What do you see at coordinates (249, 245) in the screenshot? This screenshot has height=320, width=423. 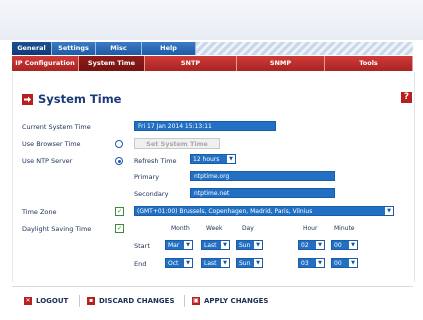 I see `dst-start-day-select: Sun ▼` at bounding box center [249, 245].